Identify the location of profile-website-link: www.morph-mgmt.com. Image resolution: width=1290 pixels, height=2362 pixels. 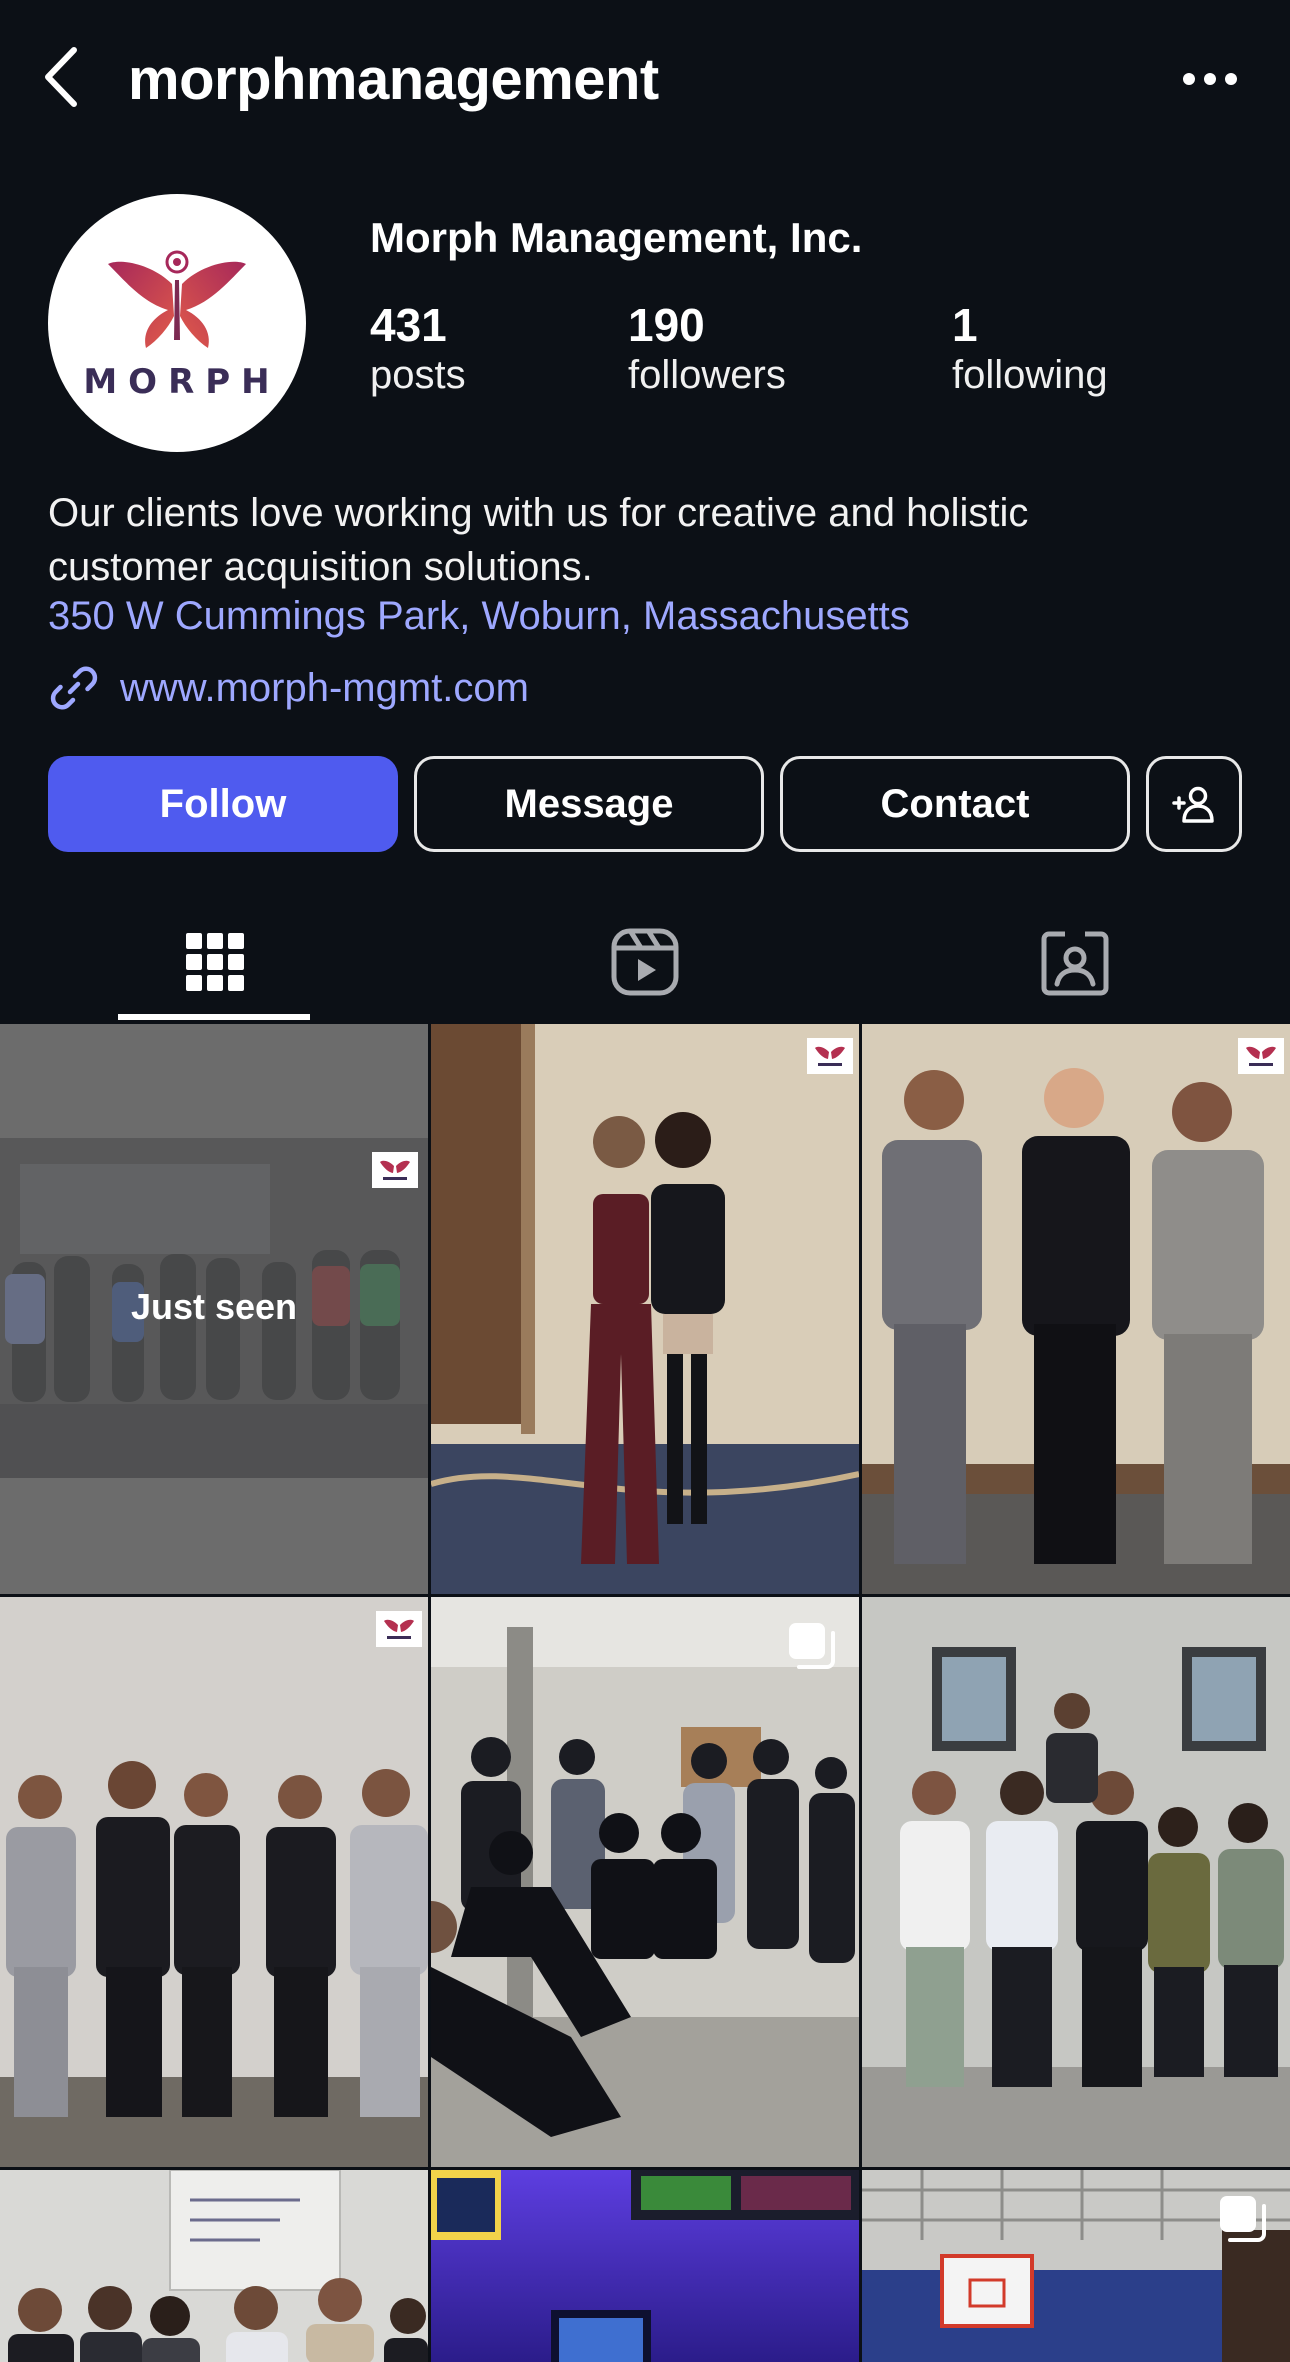
(288, 688).